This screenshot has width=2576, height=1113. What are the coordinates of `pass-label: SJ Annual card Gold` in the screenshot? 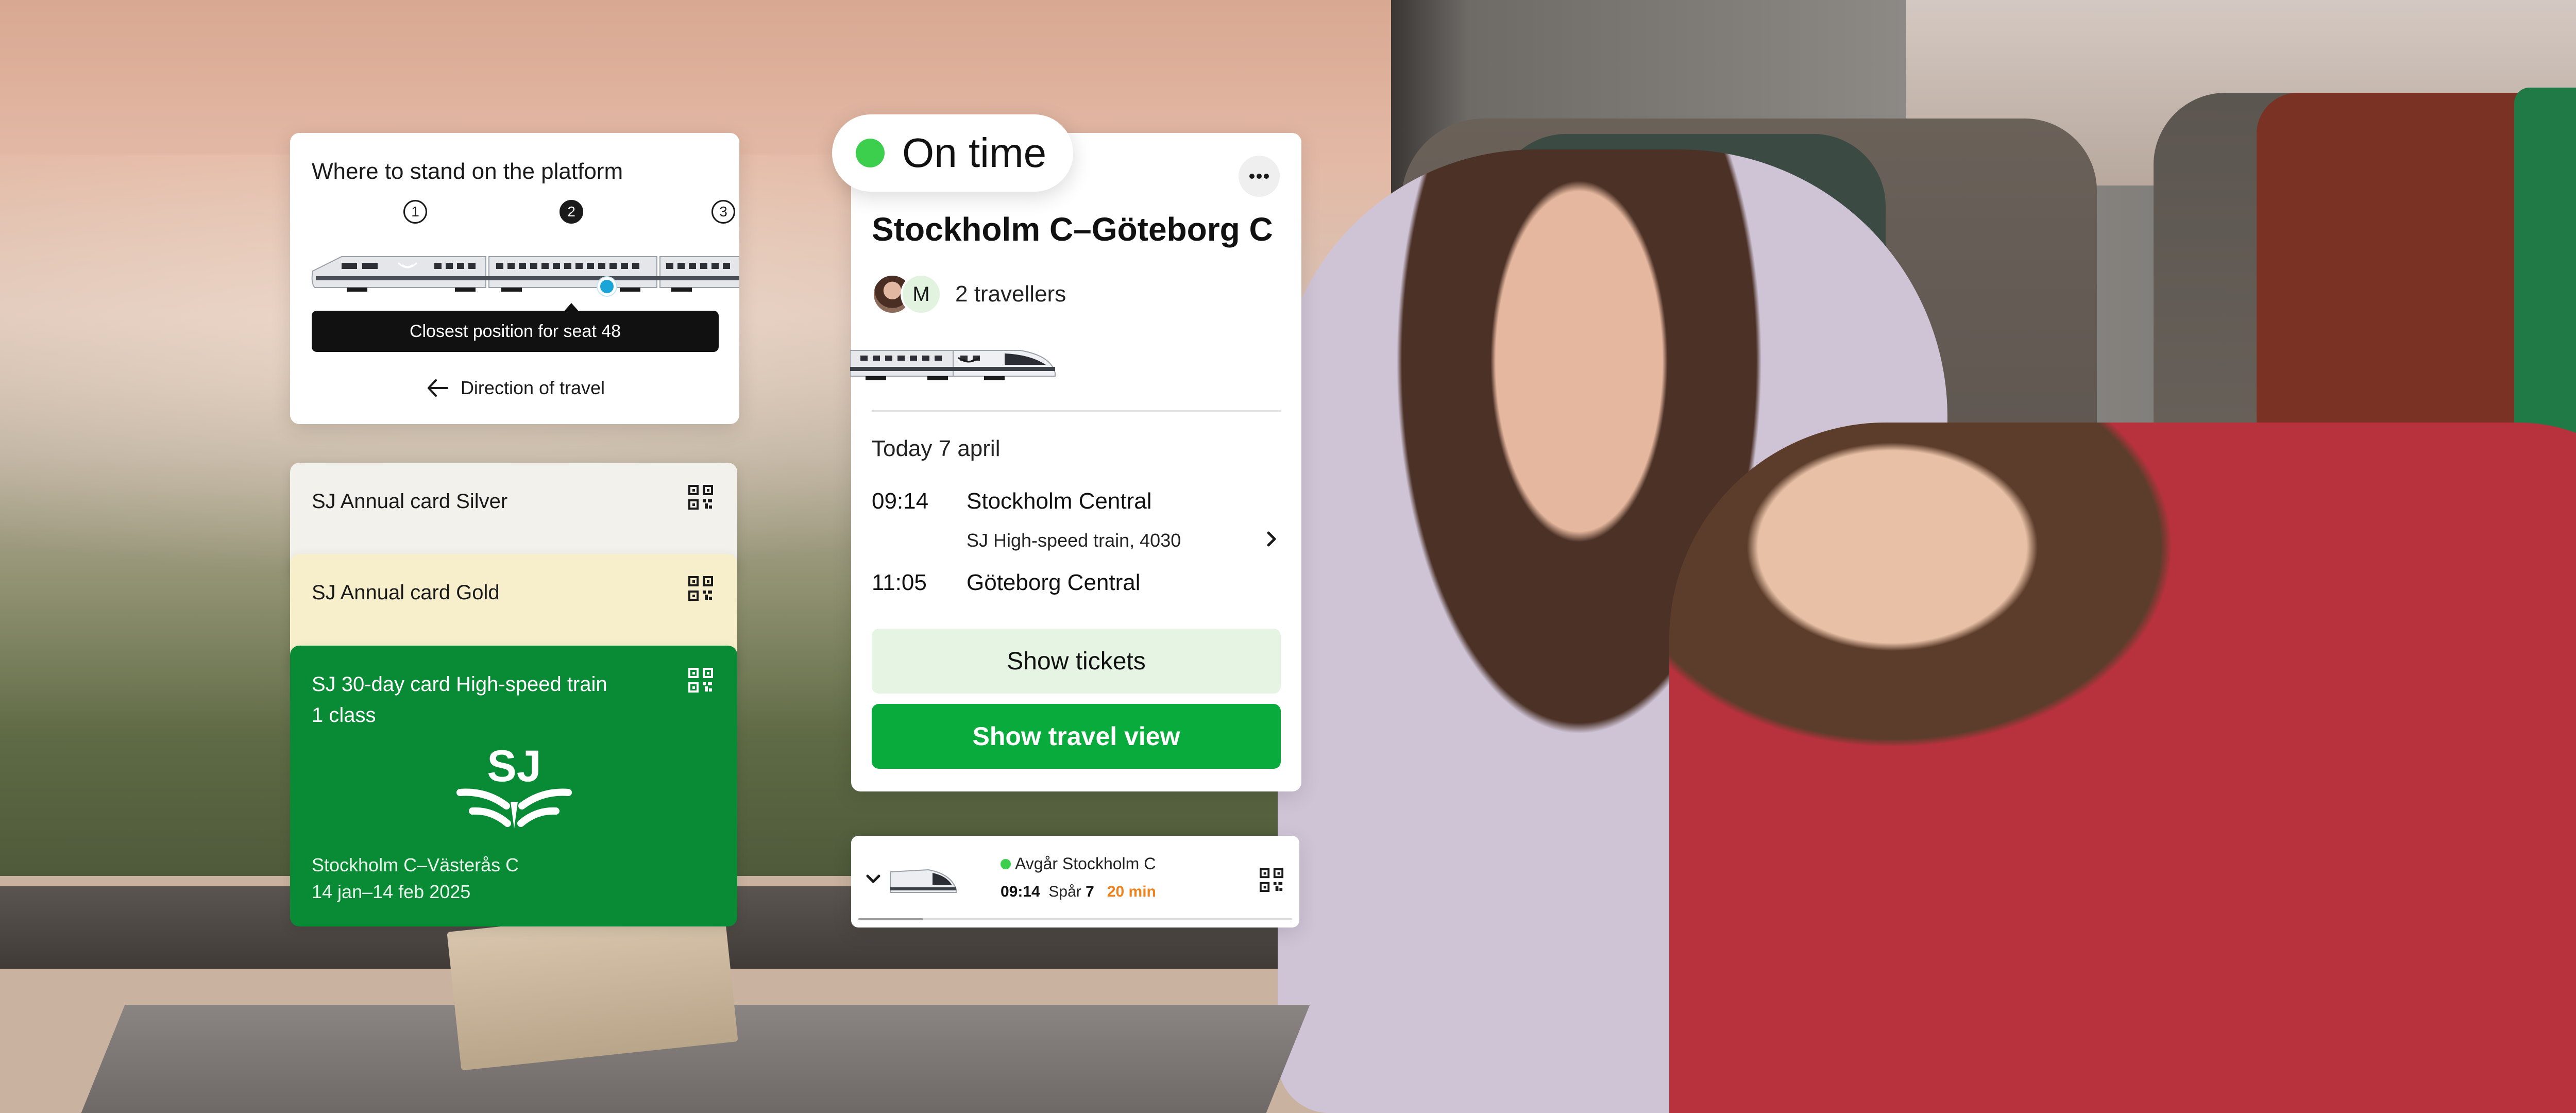 It's located at (406, 592).